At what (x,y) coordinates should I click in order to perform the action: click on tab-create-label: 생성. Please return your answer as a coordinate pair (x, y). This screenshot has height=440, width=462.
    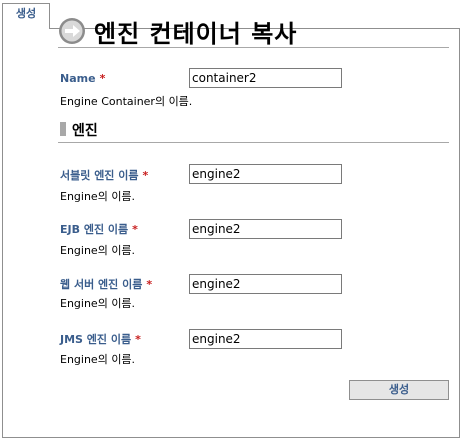
    Looking at the image, I should click on (26, 13).